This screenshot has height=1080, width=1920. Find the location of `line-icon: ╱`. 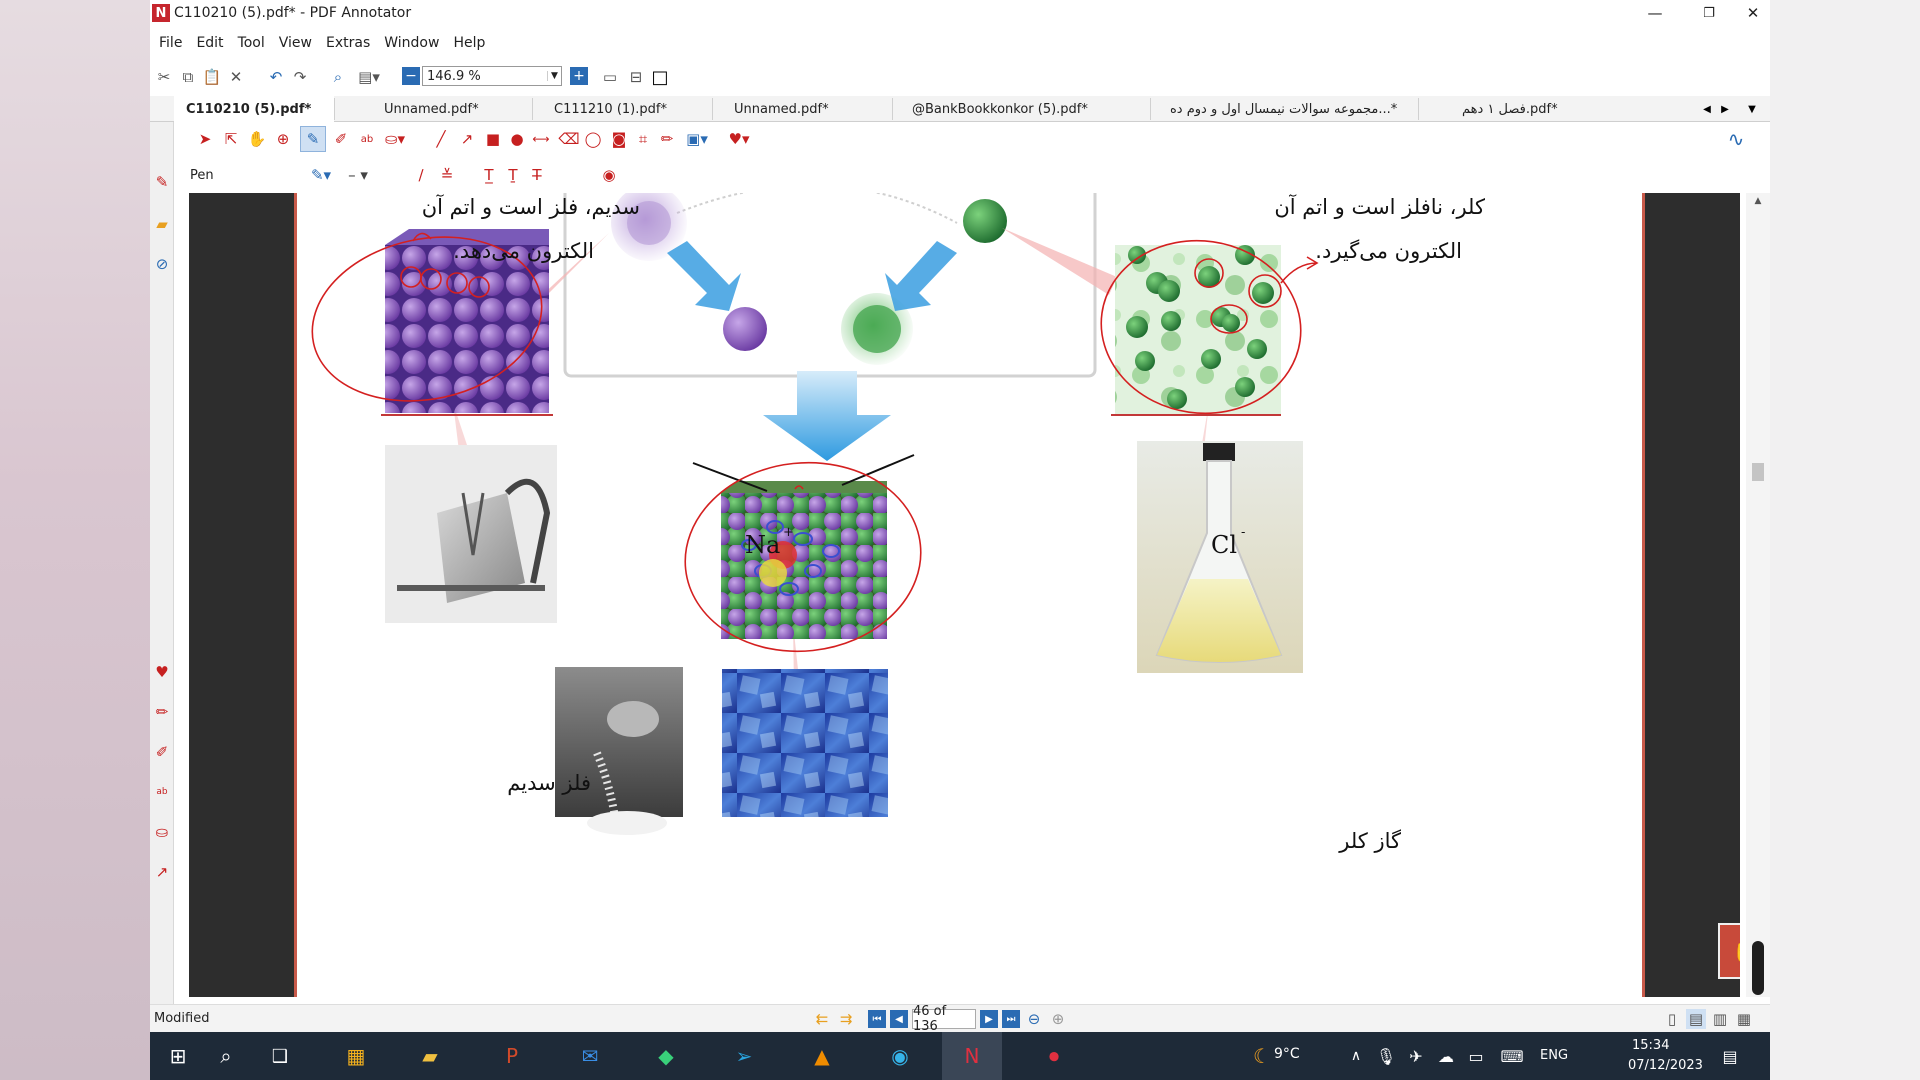

line-icon: ╱ is located at coordinates (441, 139).